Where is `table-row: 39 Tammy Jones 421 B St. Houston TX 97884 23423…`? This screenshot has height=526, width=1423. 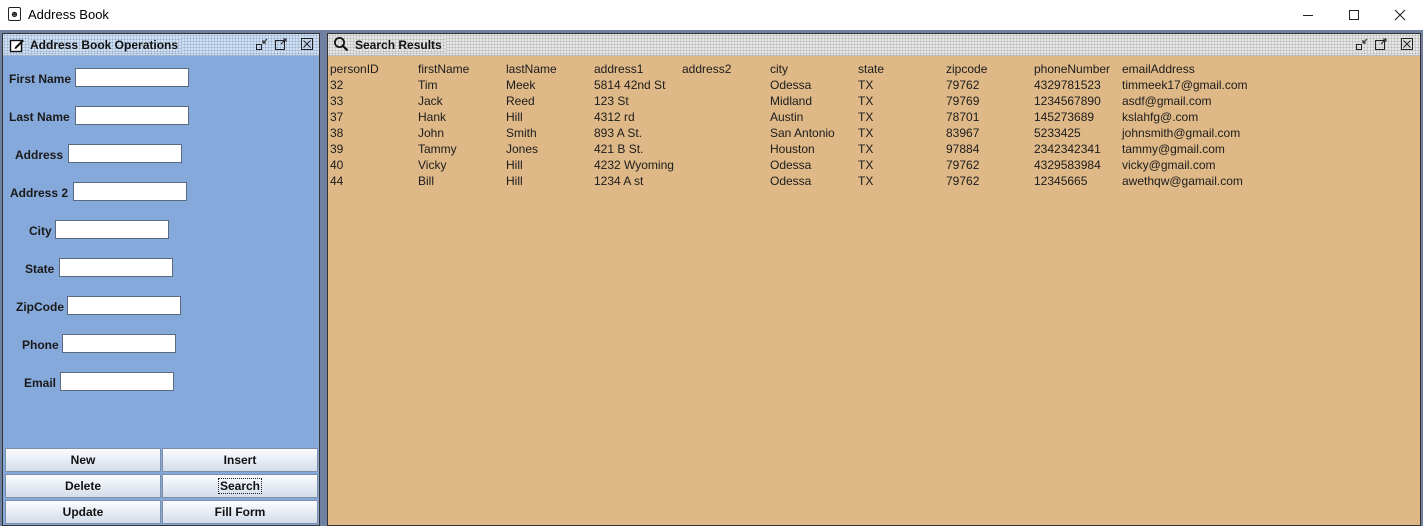 table-row: 39 Tammy Jones 421 B St. Houston TX 97884 23423… is located at coordinates (874, 149).